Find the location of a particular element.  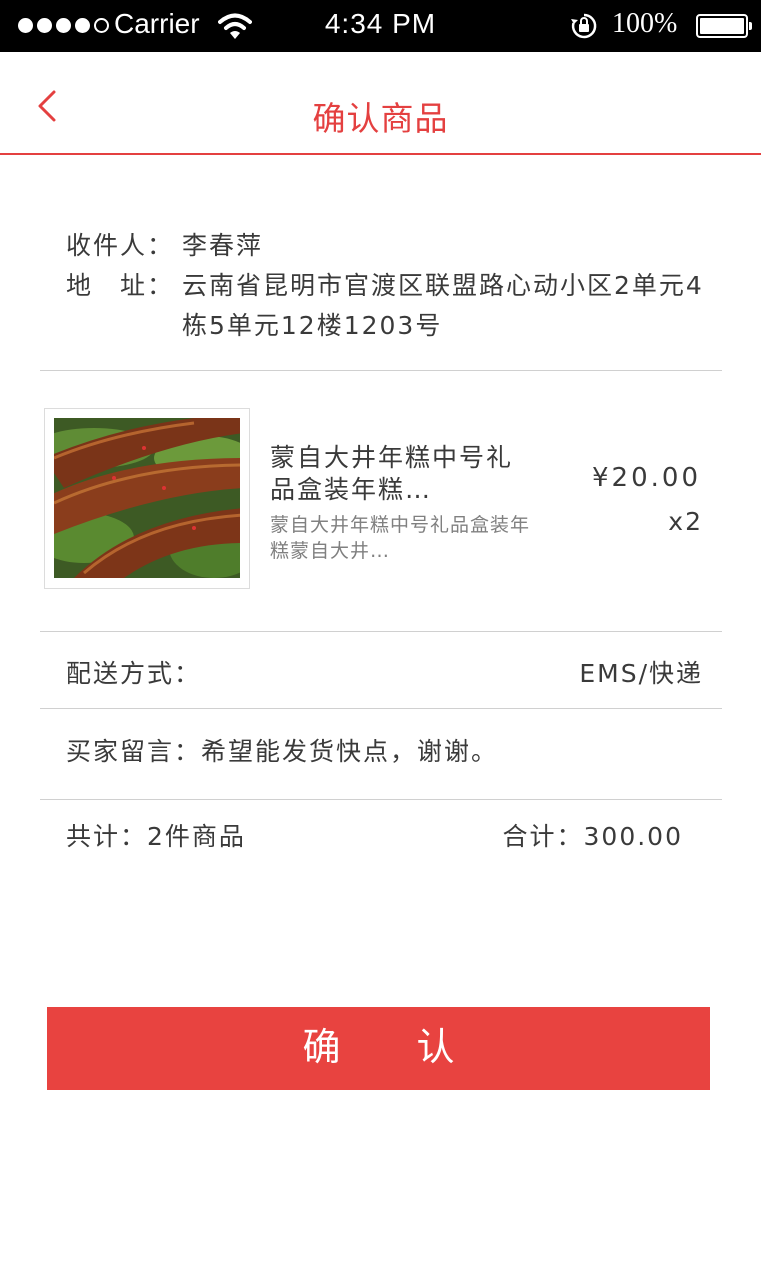

confirm-button-label: 确 认 is located at coordinates (378, 1048).